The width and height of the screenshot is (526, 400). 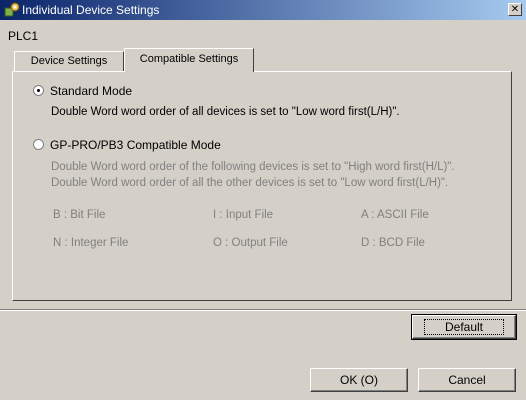 What do you see at coordinates (395, 215) in the screenshot?
I see `device-ascii-file: A : ASCII File` at bounding box center [395, 215].